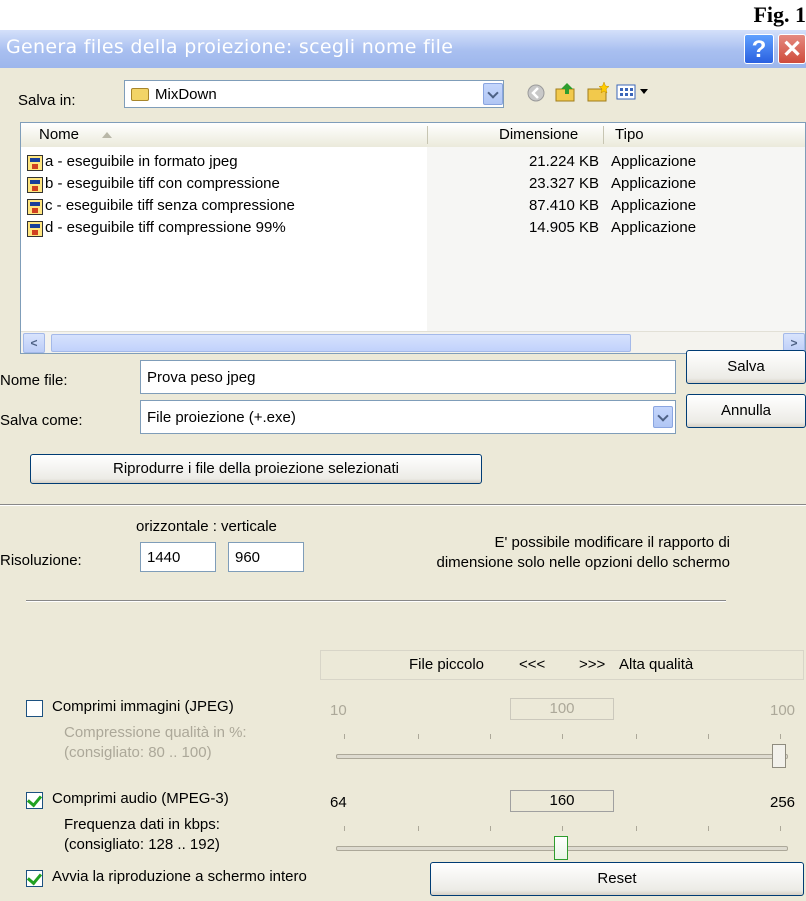 The height and width of the screenshot is (901, 806). What do you see at coordinates (186, 94) in the screenshot?
I see `save-in-folder: MixDown` at bounding box center [186, 94].